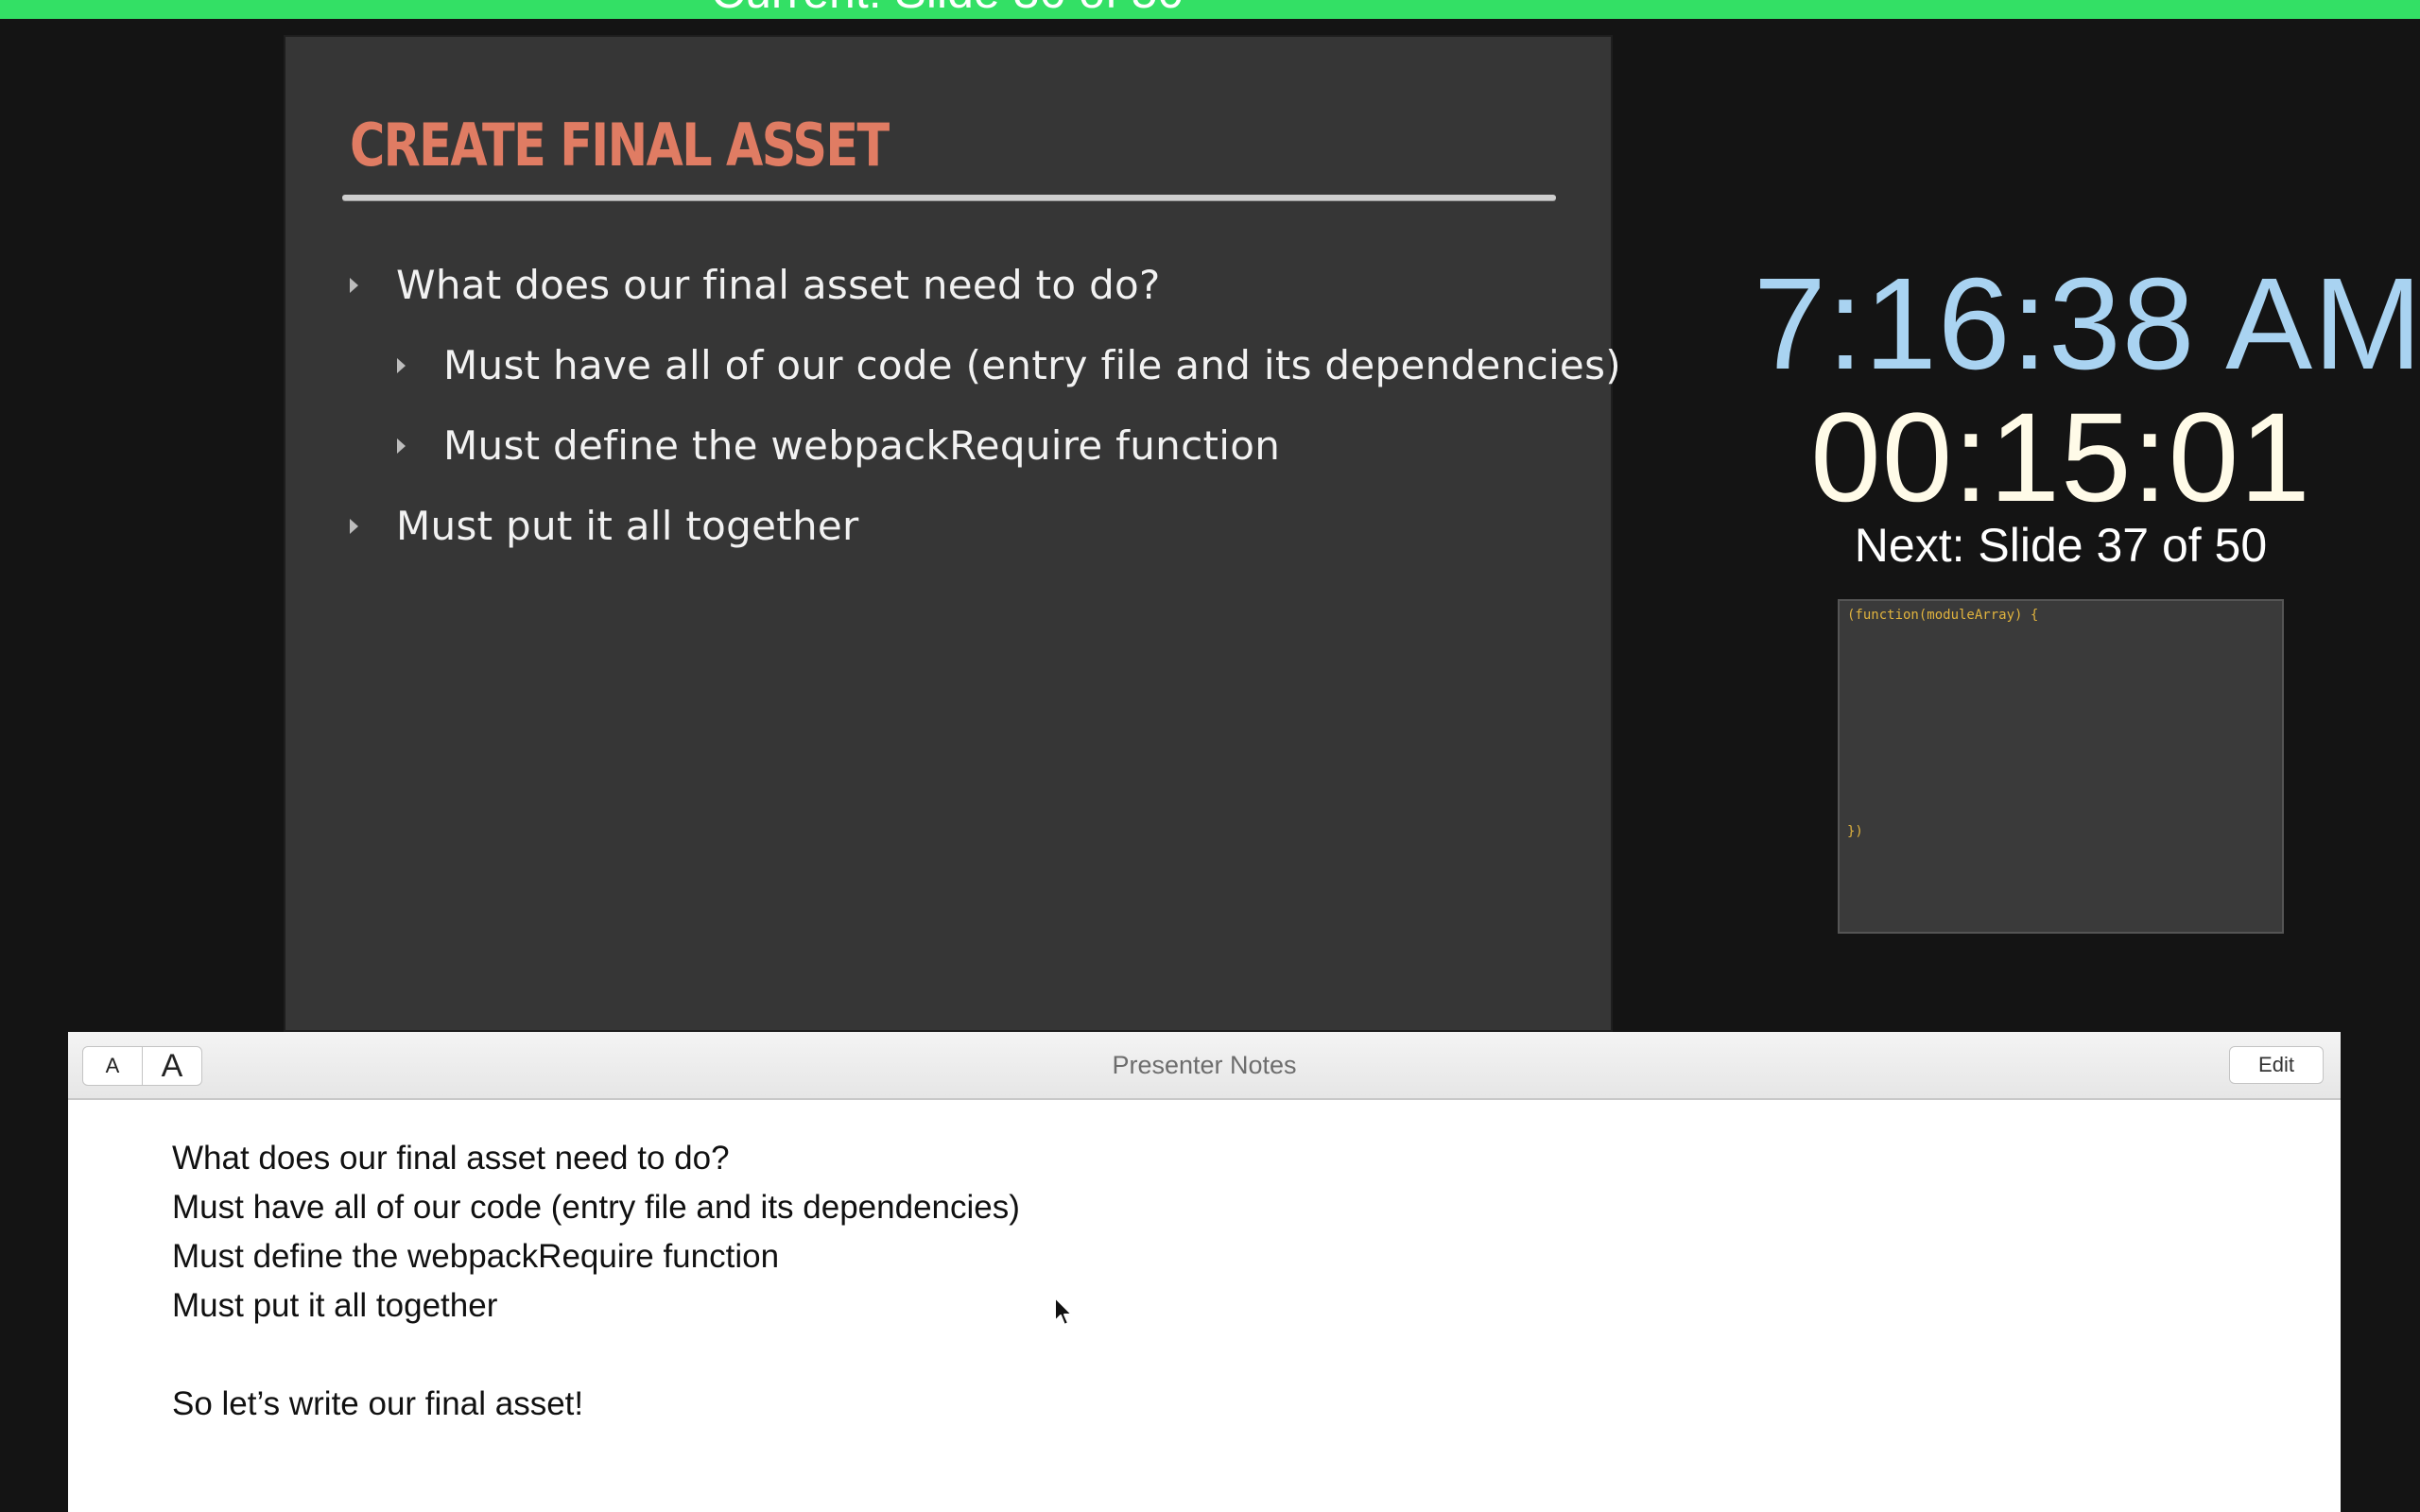 The image size is (2420, 1512). I want to click on slide-title: CREATE FINAL ASSET, so click(620, 145).